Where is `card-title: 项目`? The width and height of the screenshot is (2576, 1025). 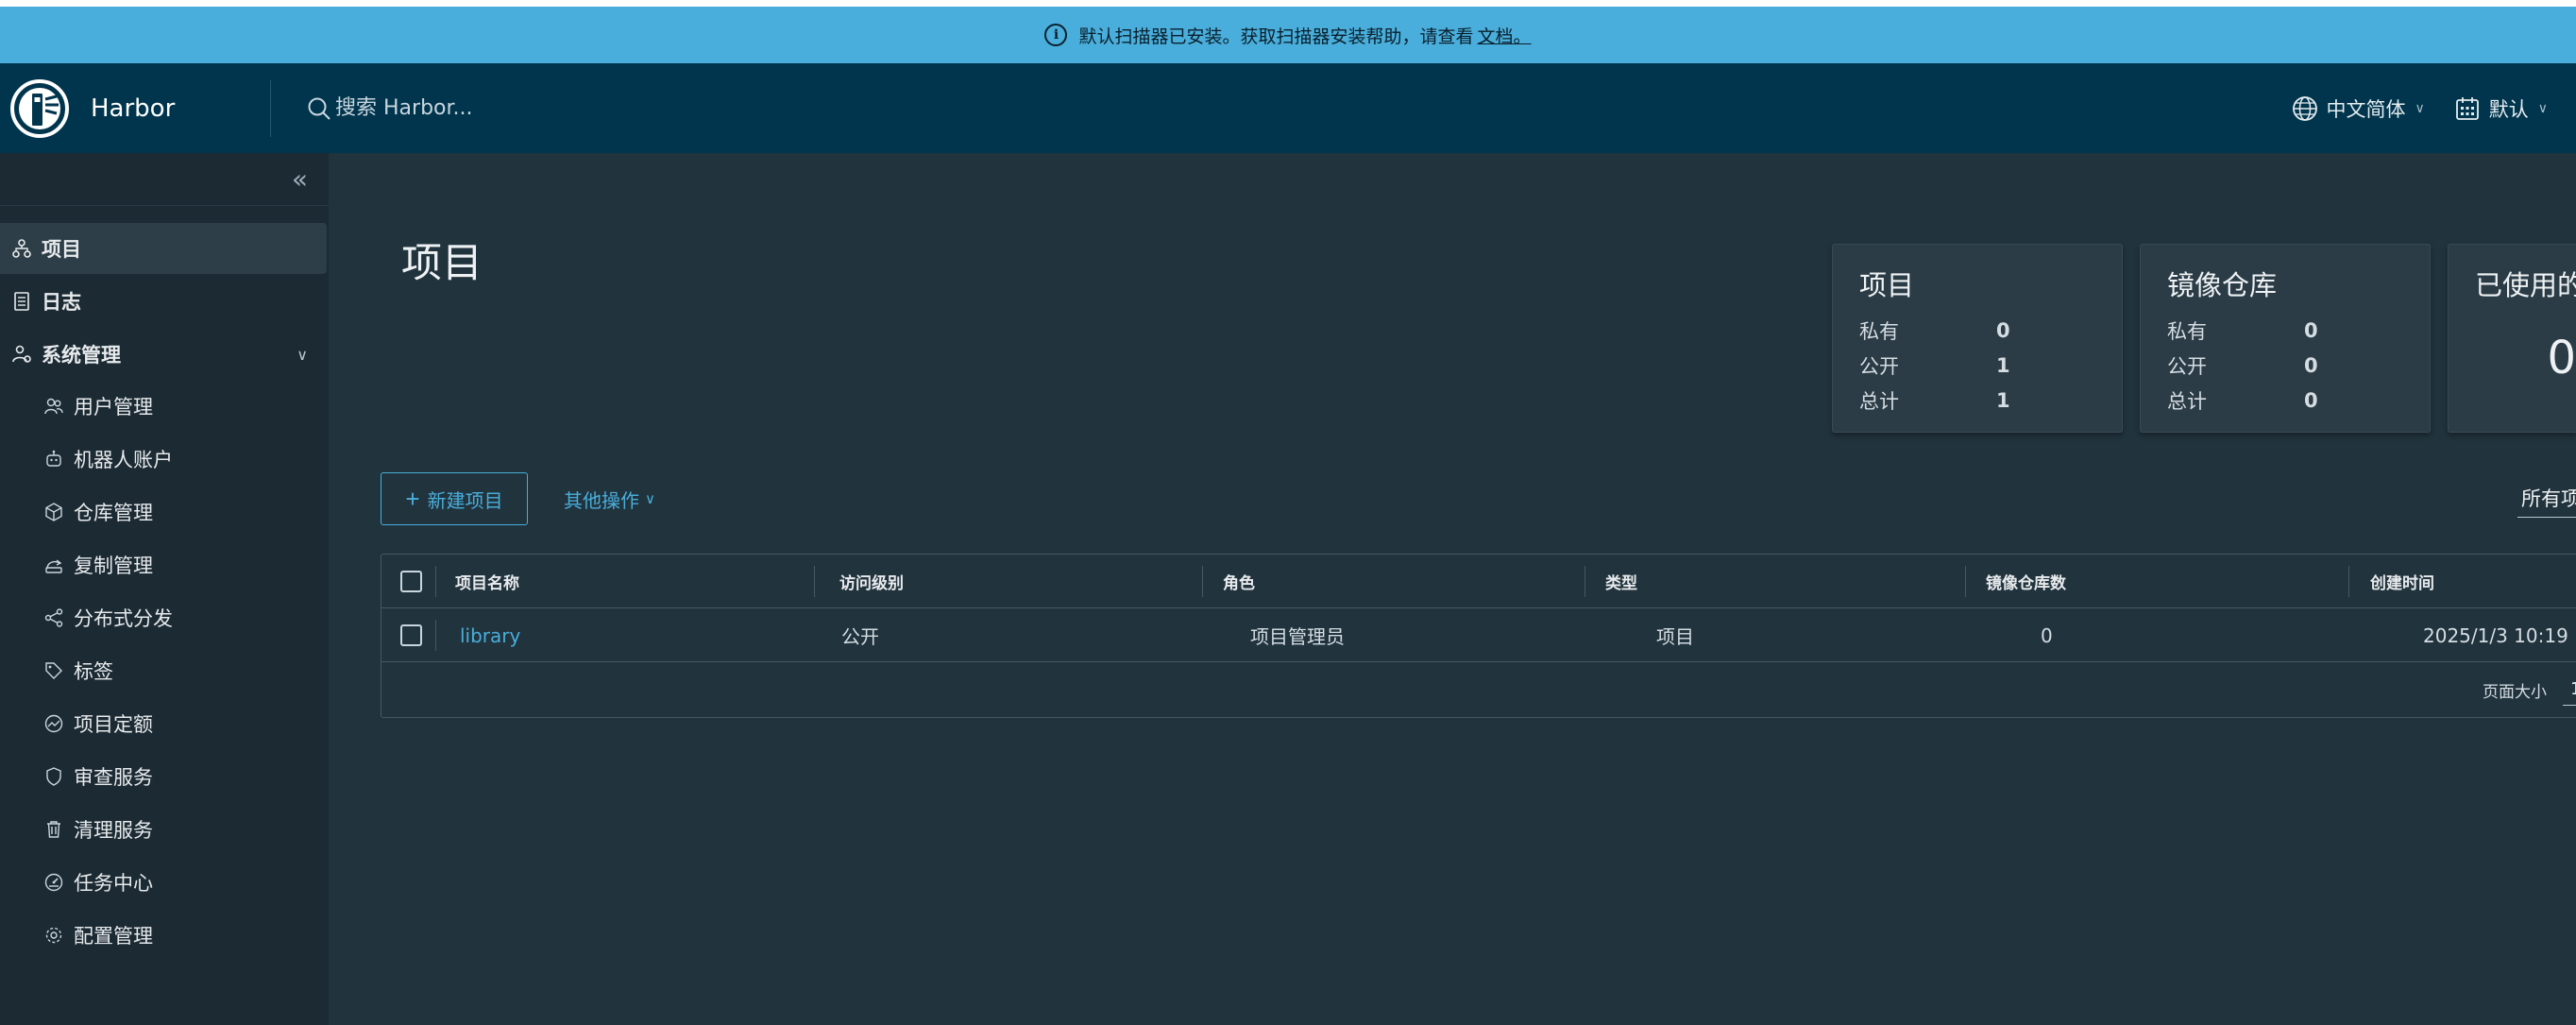
card-title: 项目 is located at coordinates (1887, 285).